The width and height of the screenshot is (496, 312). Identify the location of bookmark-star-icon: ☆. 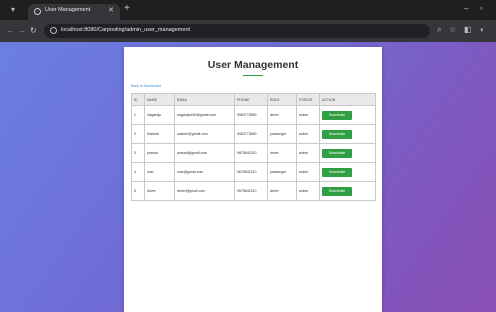
(452, 30).